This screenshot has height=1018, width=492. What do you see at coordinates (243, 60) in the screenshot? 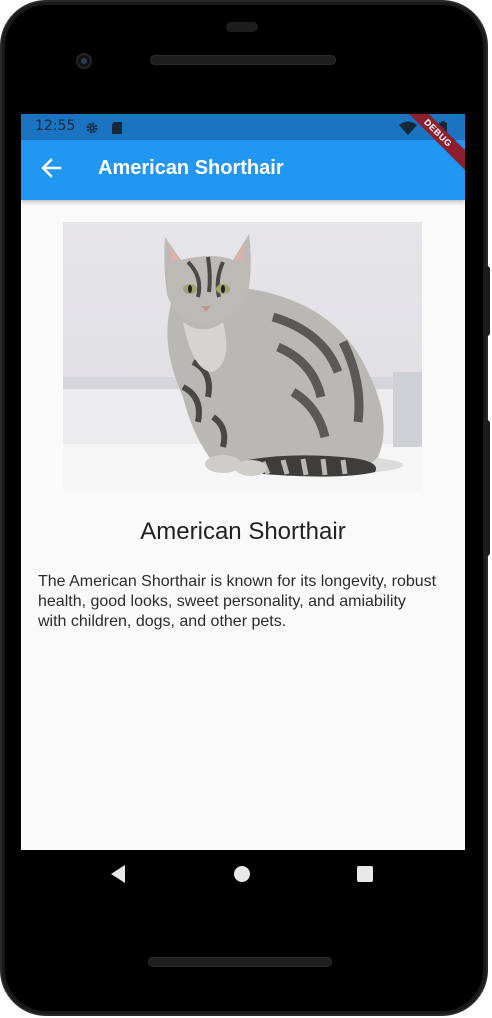
I see `top-speaker` at bounding box center [243, 60].